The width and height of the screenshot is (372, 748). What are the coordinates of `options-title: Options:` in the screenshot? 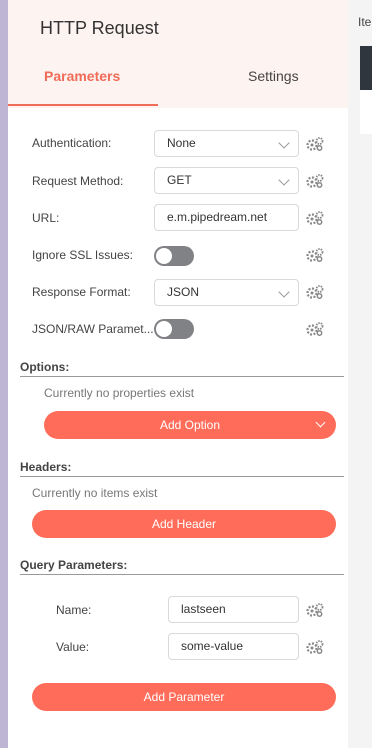 It's located at (45, 367).